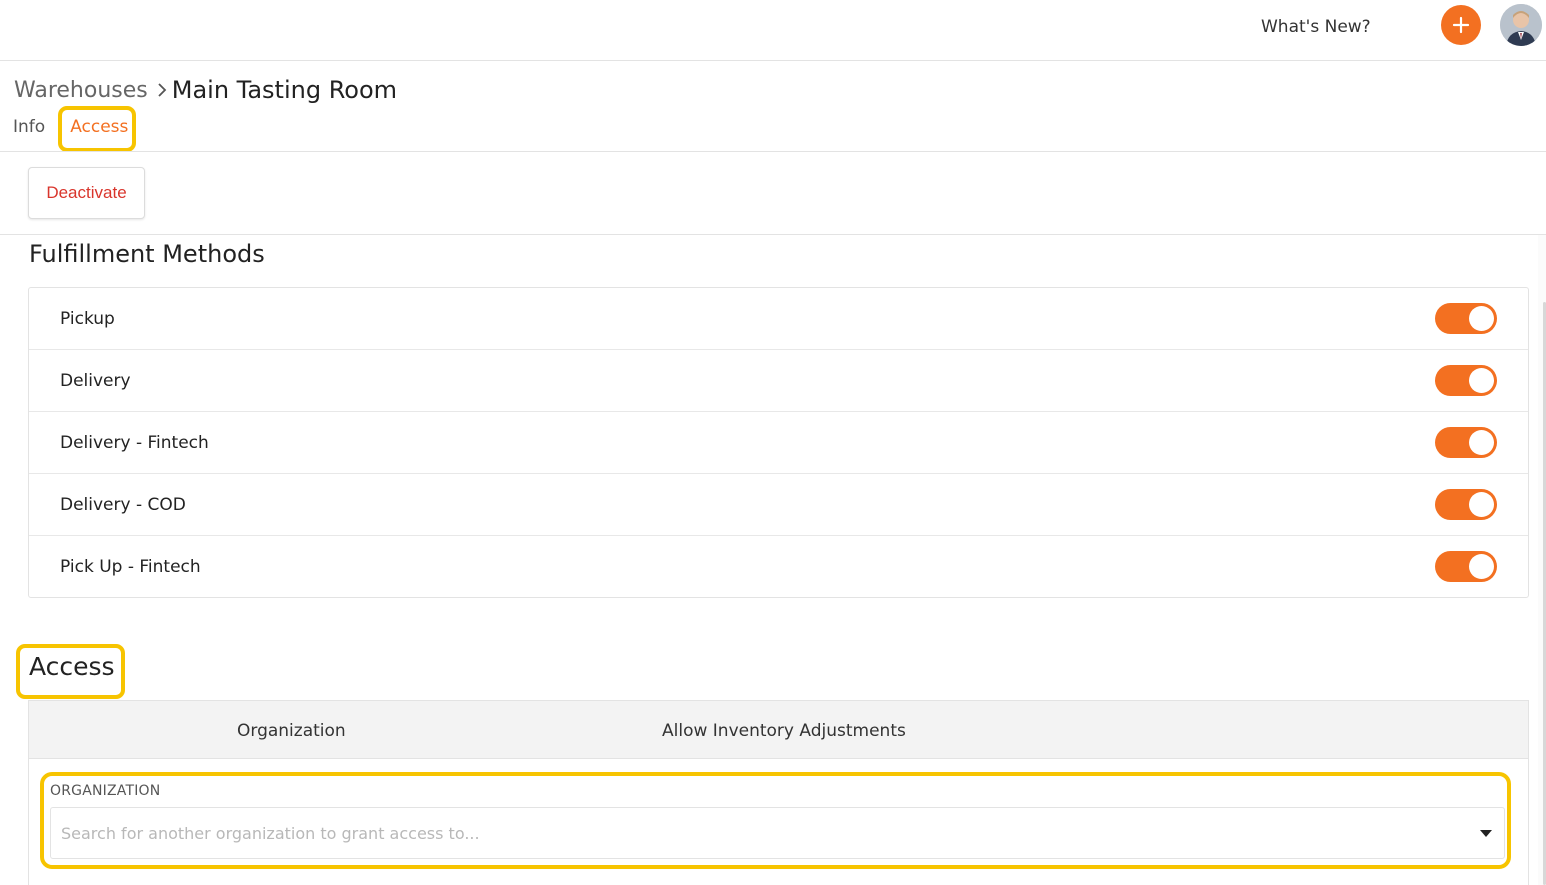 The height and width of the screenshot is (885, 1546). Describe the element at coordinates (123, 504) in the screenshot. I see `method-label: Delivery - COD` at that location.